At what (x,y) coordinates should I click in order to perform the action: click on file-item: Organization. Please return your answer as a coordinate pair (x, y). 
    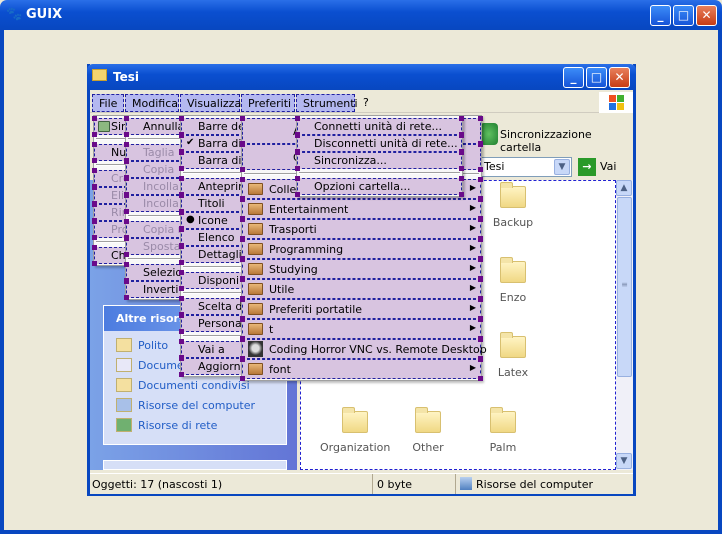
    Looking at the image, I should click on (355, 430).